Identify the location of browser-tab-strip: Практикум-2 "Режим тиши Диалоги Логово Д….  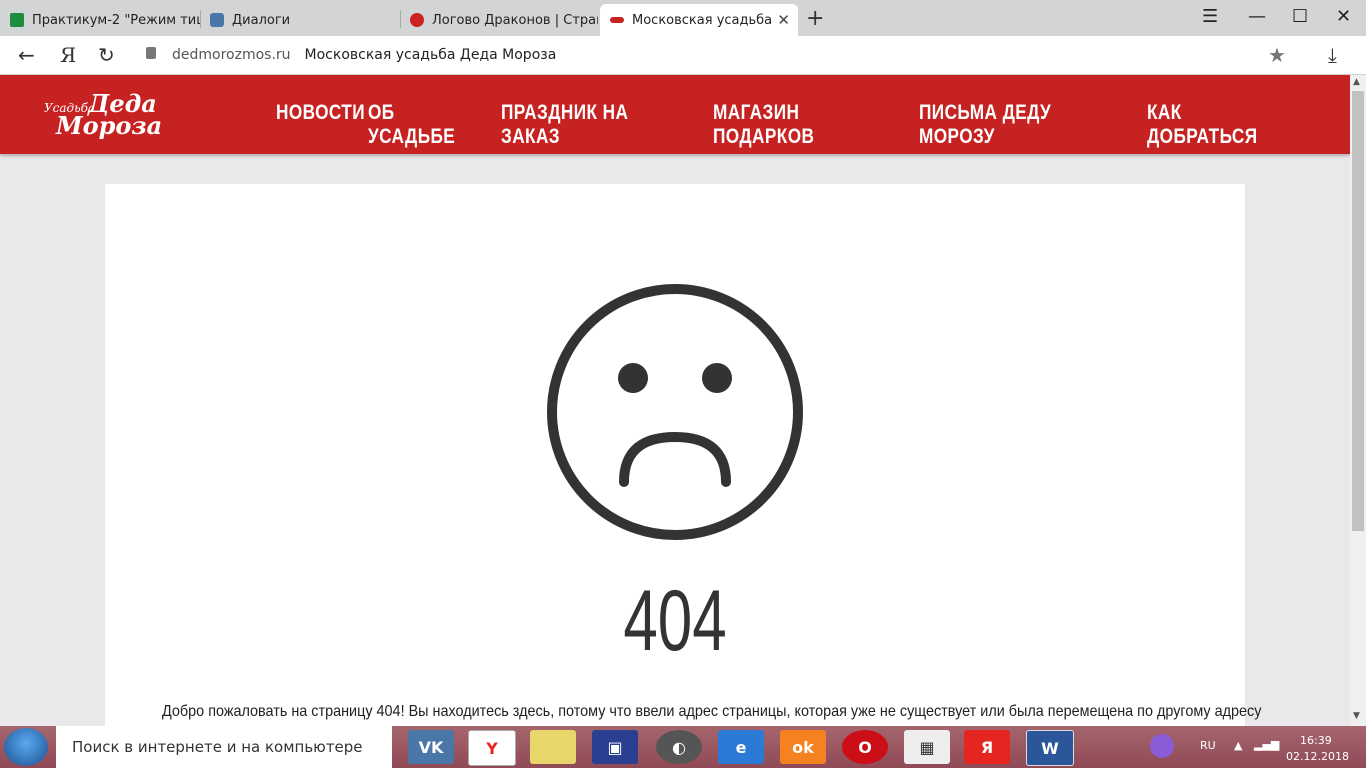
(683, 18).